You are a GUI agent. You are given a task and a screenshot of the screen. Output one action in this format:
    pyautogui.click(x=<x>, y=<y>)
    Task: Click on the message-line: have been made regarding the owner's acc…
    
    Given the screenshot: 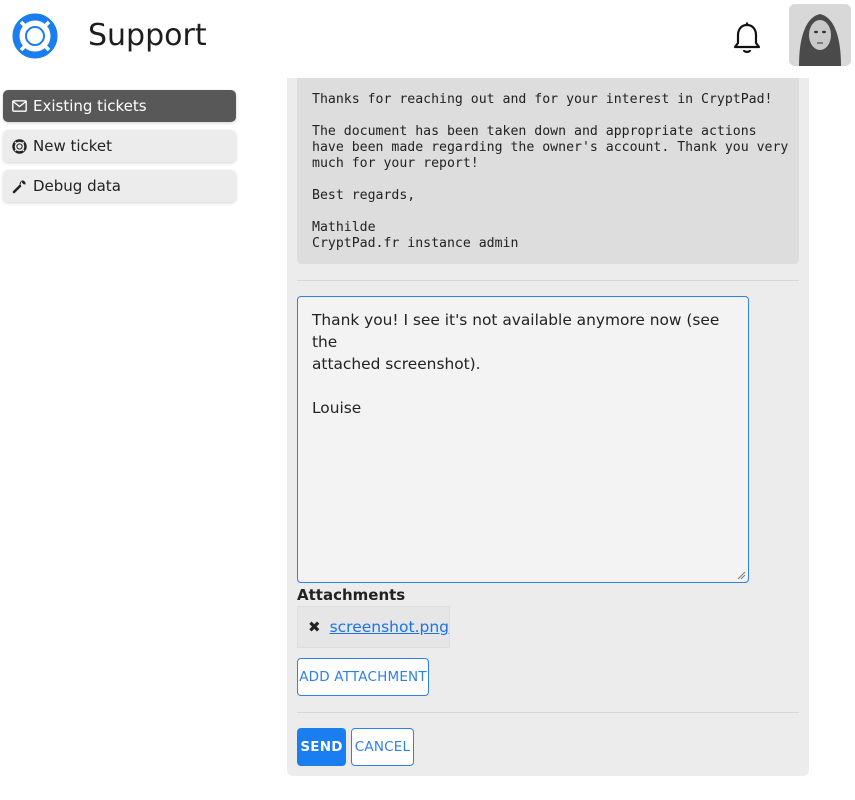 What is the action you would take?
    pyautogui.click(x=550, y=147)
    